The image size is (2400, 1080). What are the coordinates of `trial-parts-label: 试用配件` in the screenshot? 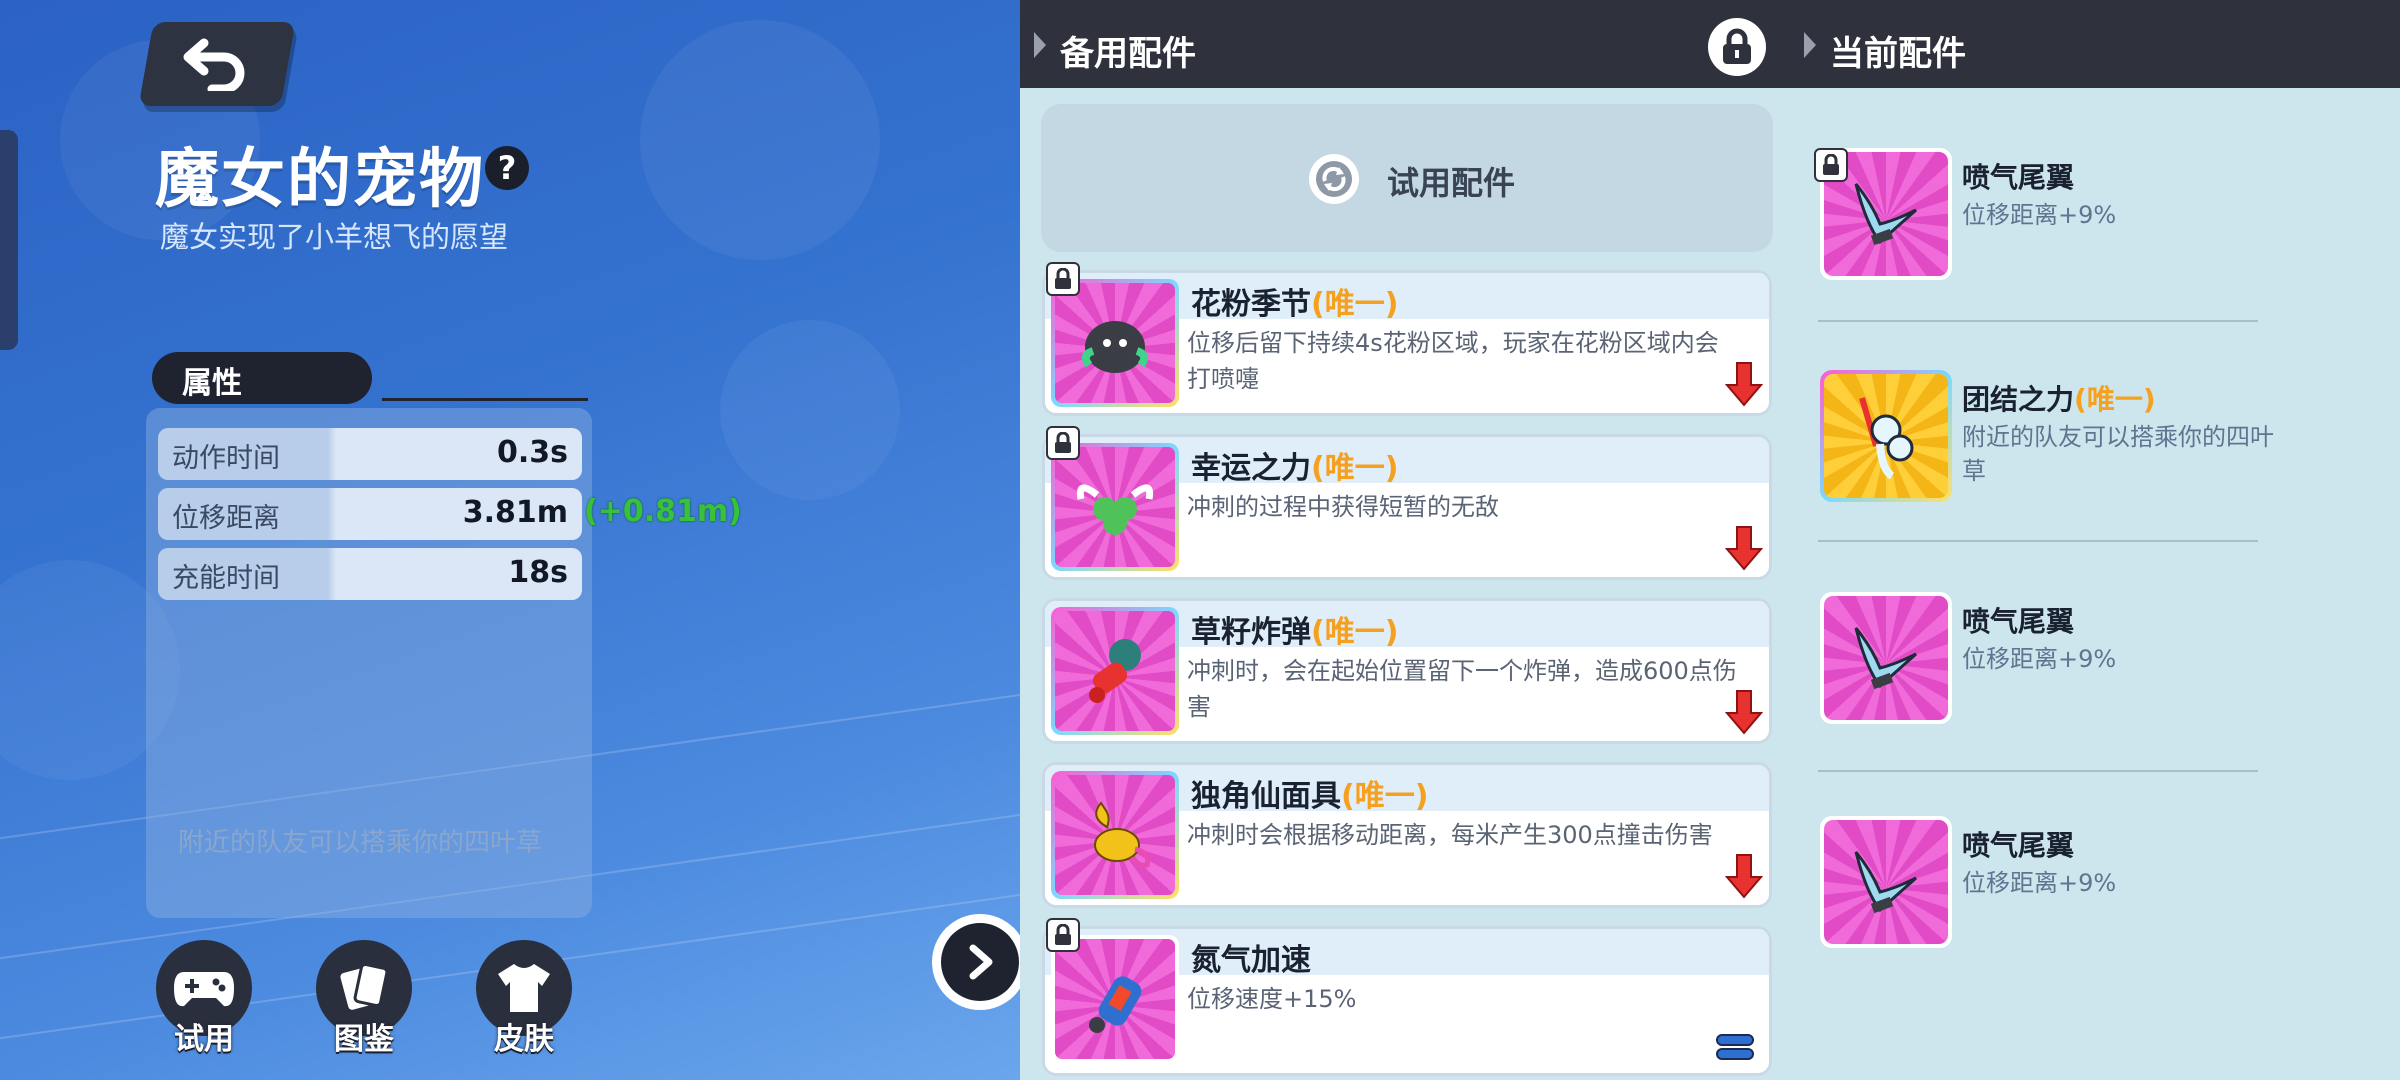 It's located at (1451, 183).